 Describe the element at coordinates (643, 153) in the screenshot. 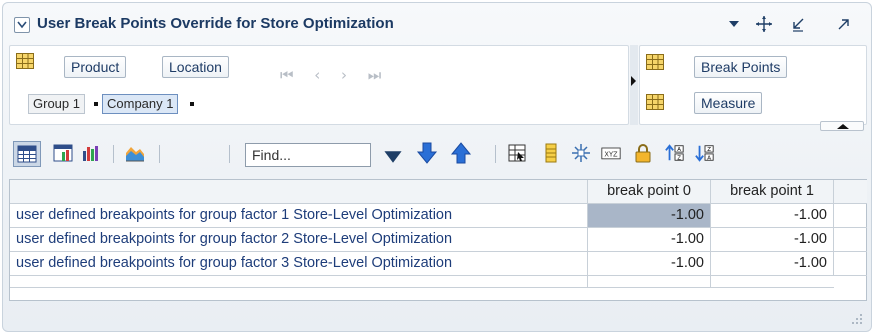

I see `lock-icon` at that location.